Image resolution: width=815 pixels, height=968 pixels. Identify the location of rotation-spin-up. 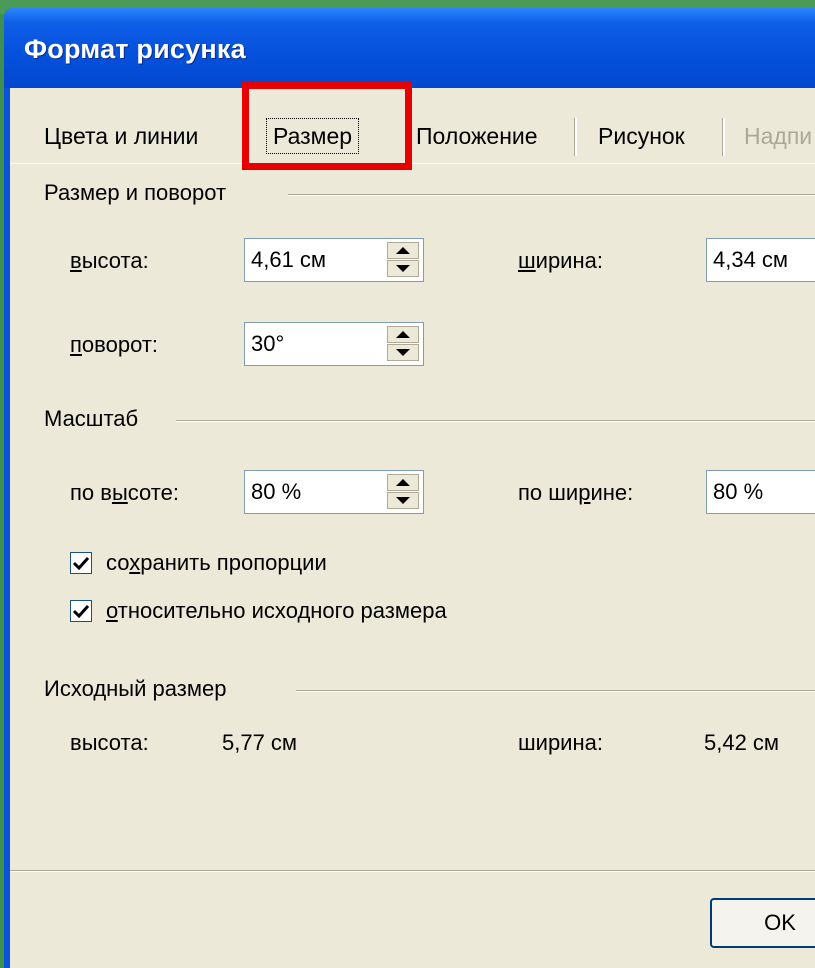
(403, 334).